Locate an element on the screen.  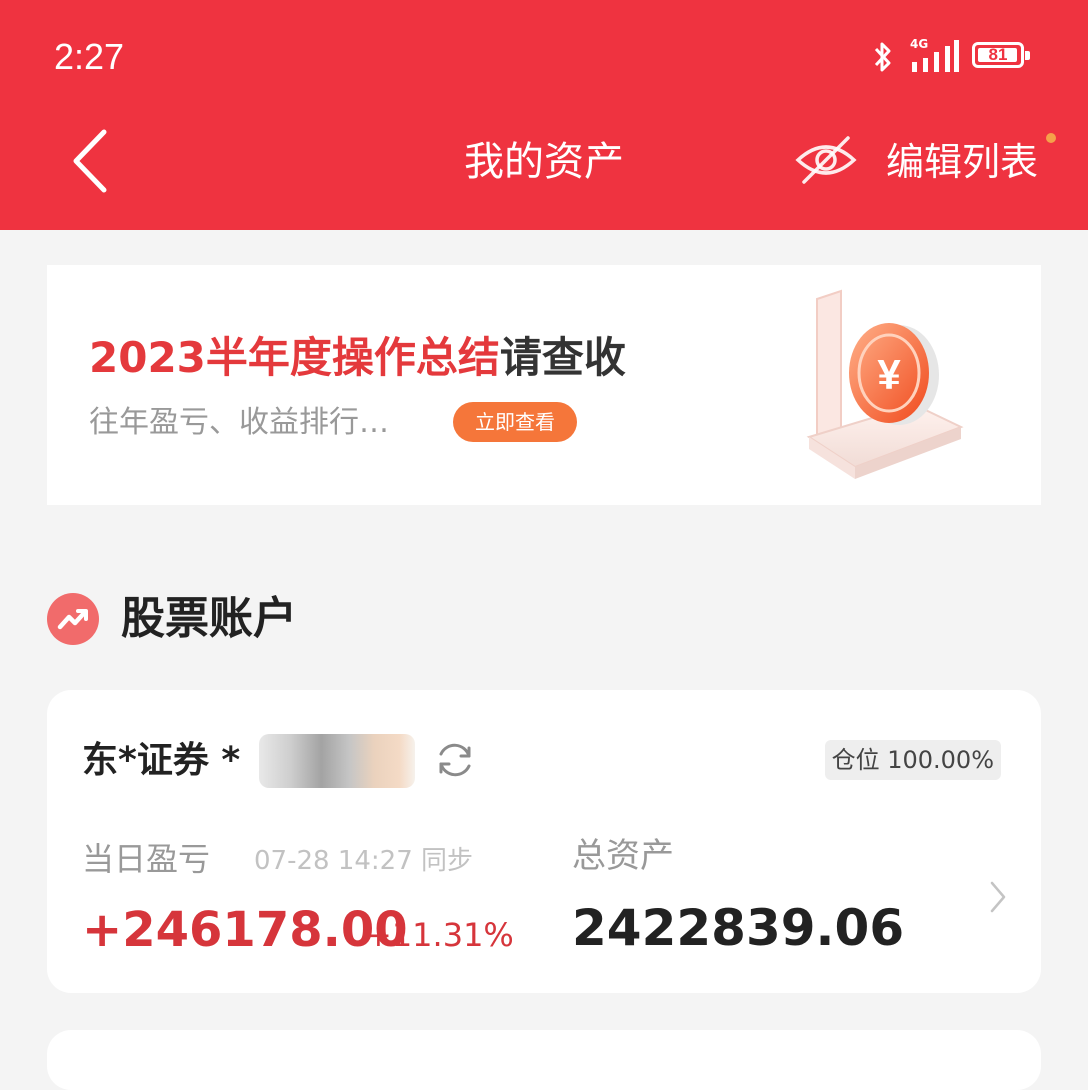
hide-amount-toggle is located at coordinates (826, 160).